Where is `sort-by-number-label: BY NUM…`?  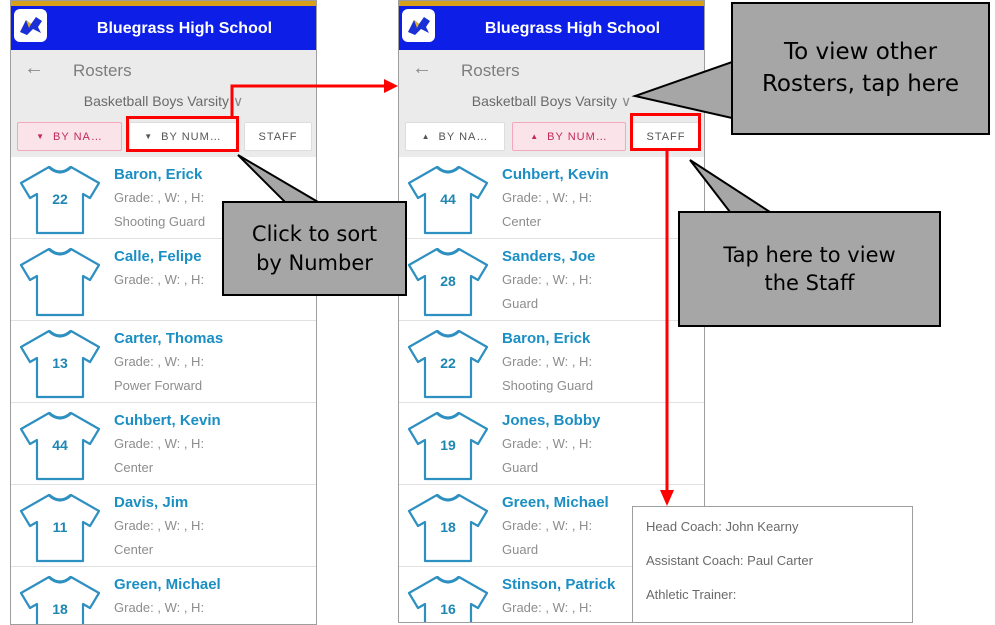
sort-by-number-label: BY NUM… is located at coordinates (577, 136).